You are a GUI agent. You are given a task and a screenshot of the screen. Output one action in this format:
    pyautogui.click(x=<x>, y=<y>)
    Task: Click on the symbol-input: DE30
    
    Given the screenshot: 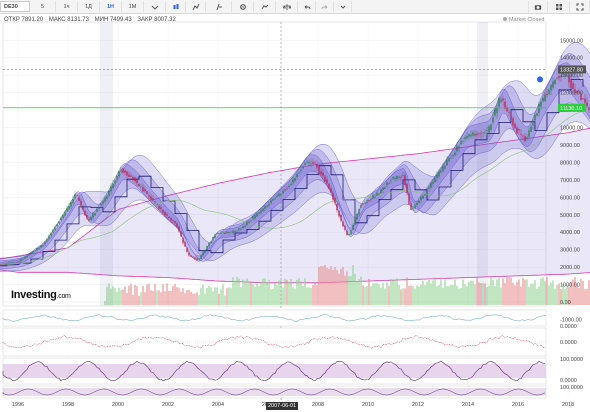 What is the action you would take?
    pyautogui.click(x=15, y=6)
    